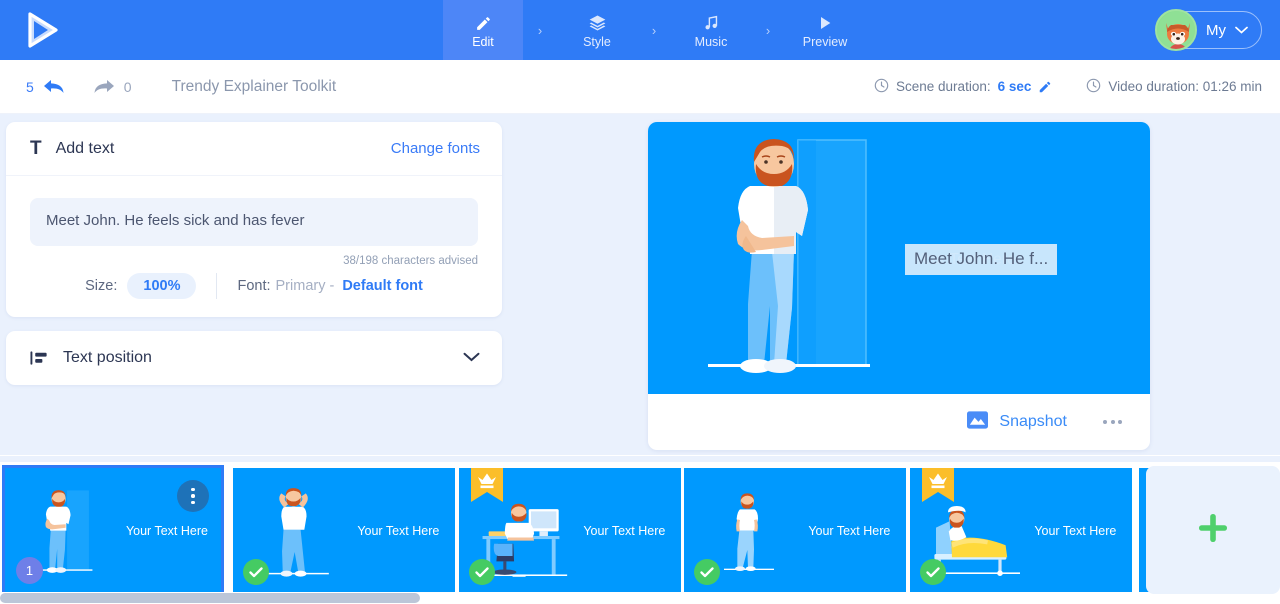 The height and width of the screenshot is (604, 1280). What do you see at coordinates (825, 41) in the screenshot?
I see `nav-step-label: Preview` at bounding box center [825, 41].